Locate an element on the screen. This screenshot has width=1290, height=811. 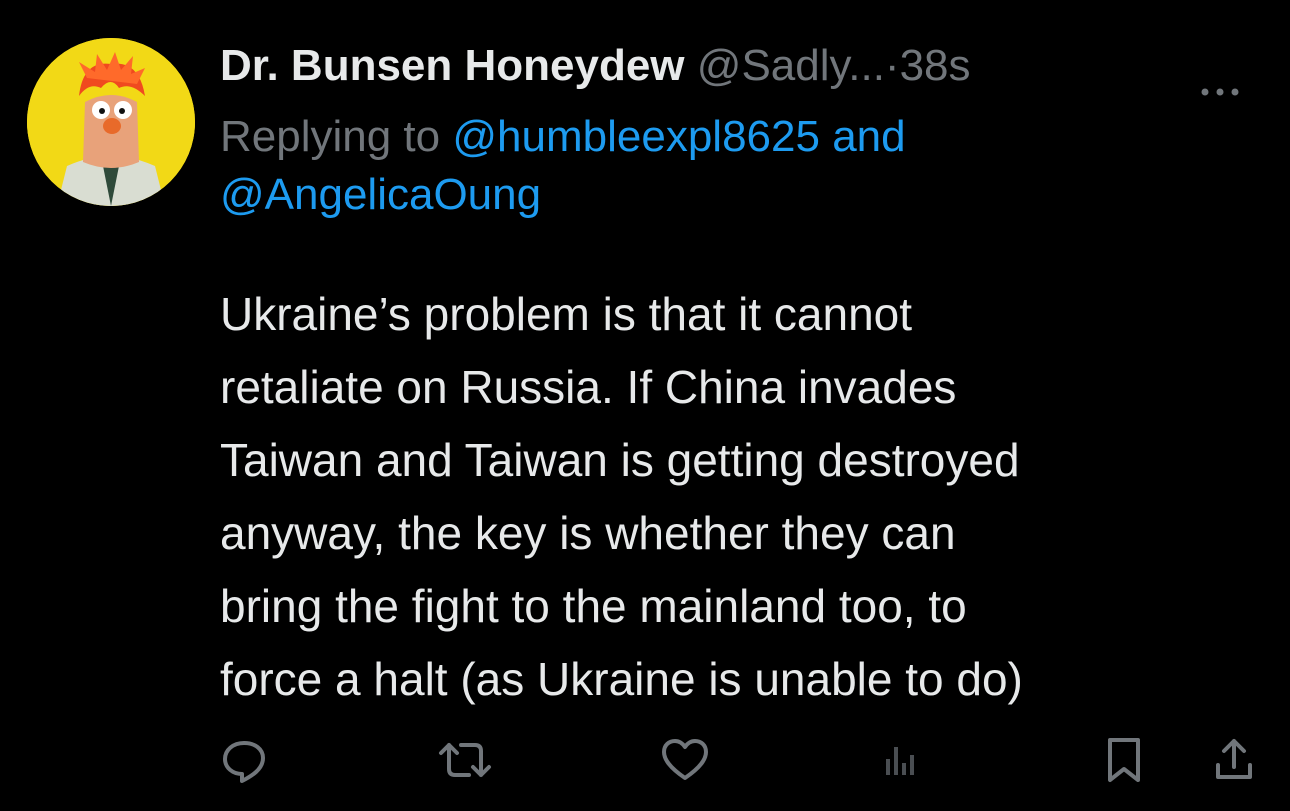
bookmark-button is located at coordinates (1124, 760).